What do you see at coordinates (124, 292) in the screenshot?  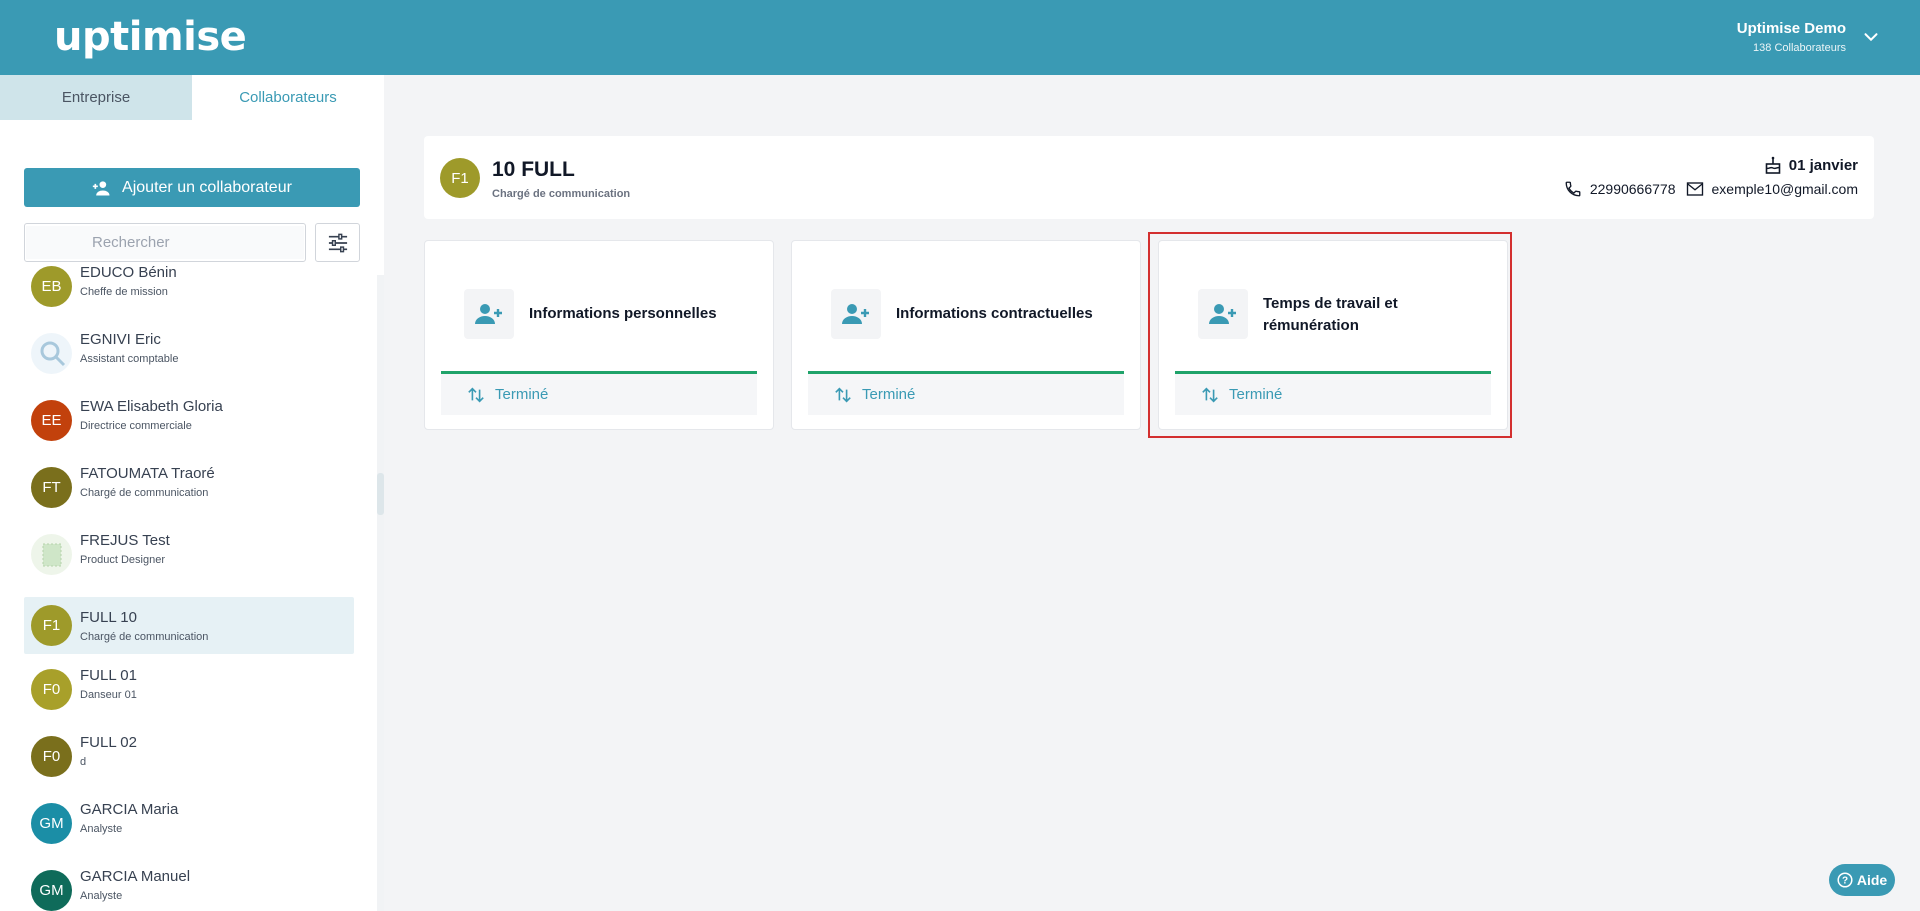 I see `collaborator-role: Cheffe de mission` at bounding box center [124, 292].